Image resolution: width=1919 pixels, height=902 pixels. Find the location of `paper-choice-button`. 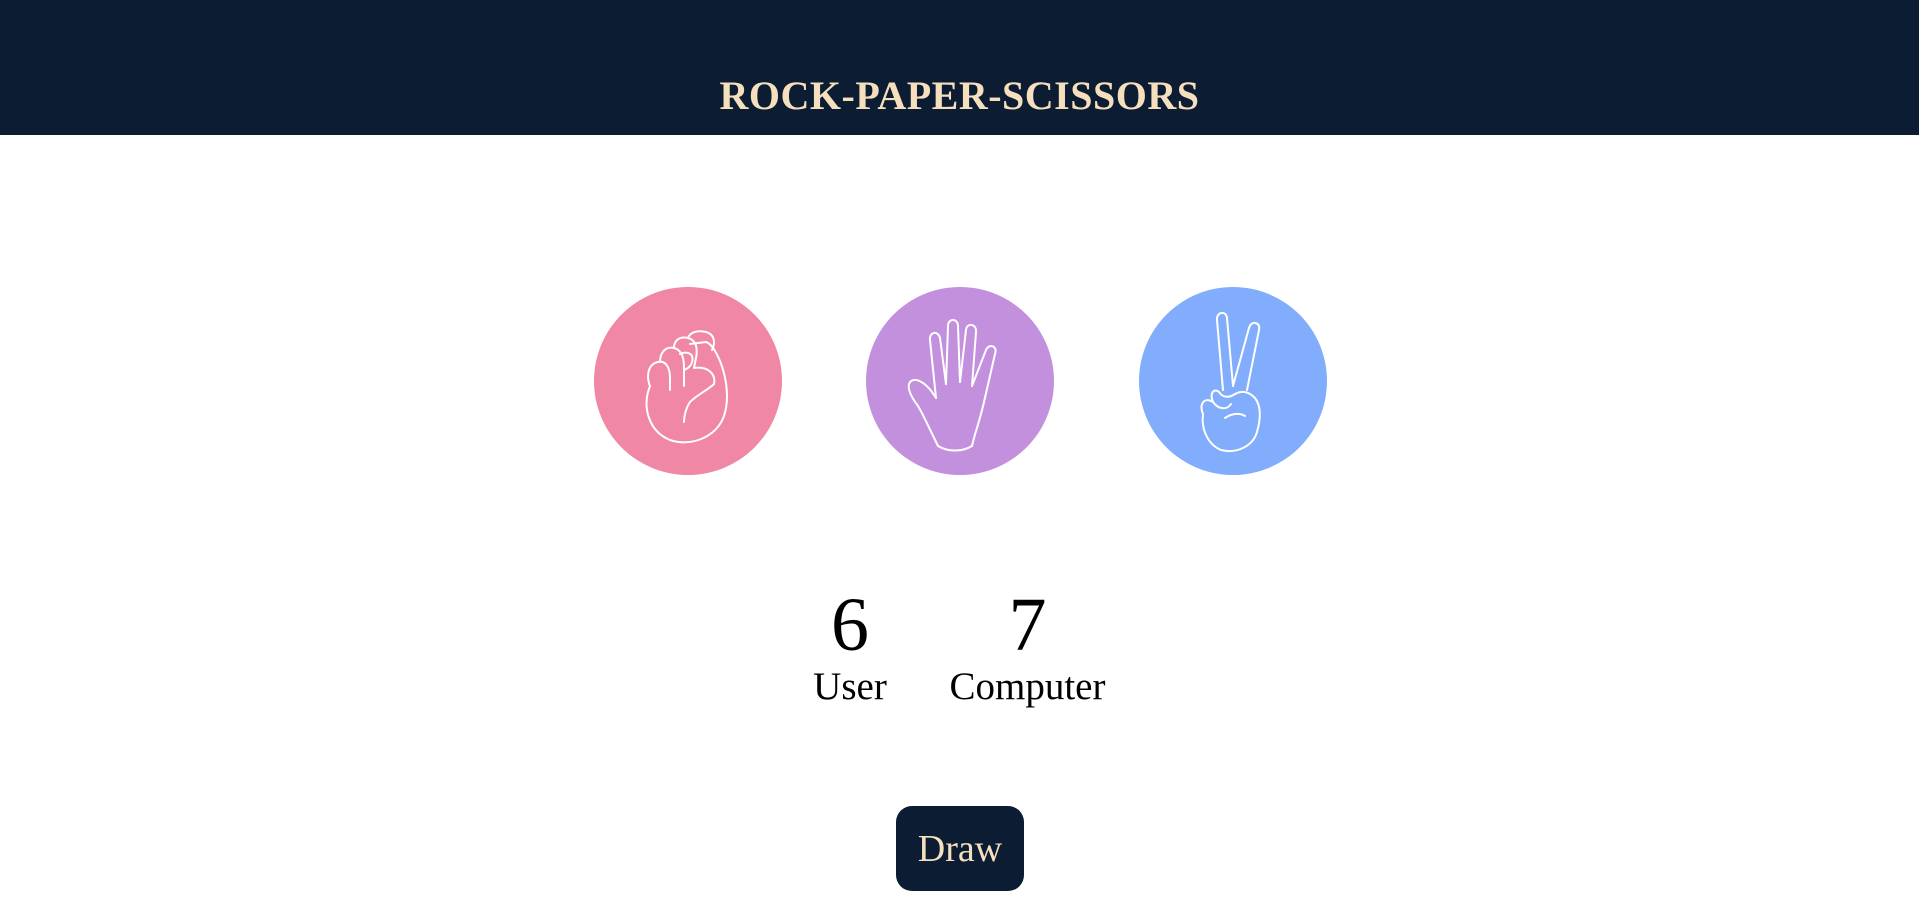

paper-choice-button is located at coordinates (960, 381).